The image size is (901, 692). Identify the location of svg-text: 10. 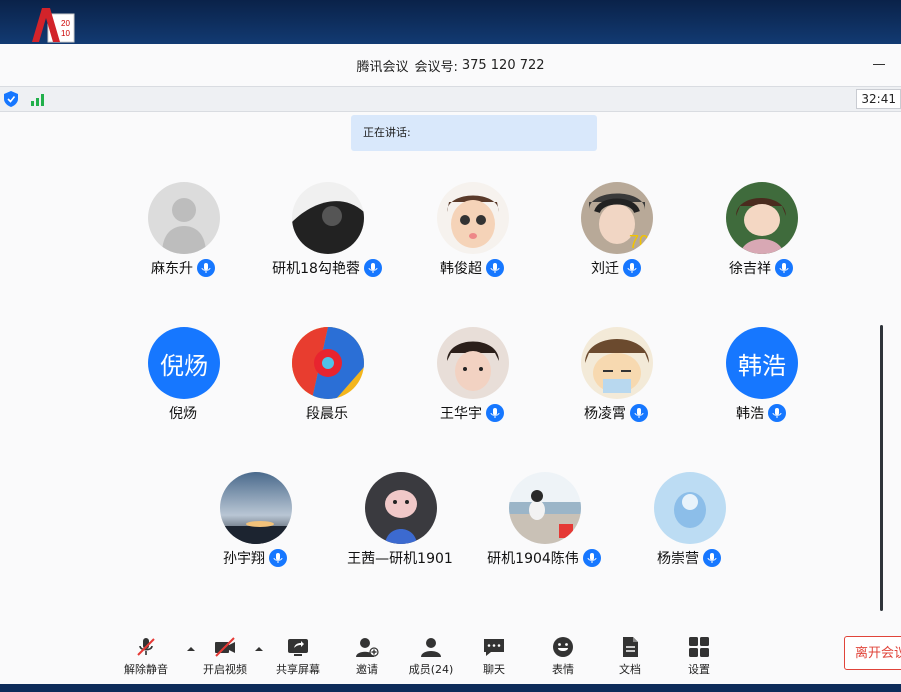
(65, 33).